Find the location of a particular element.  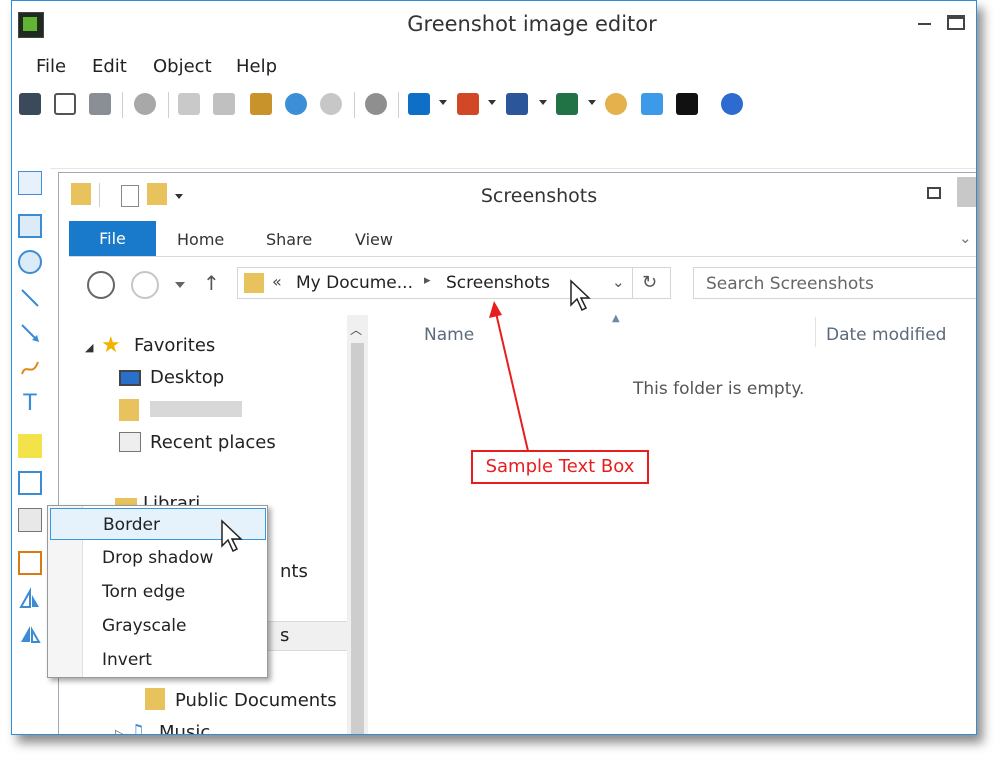

menu-item-label: Invert is located at coordinates (127, 660).